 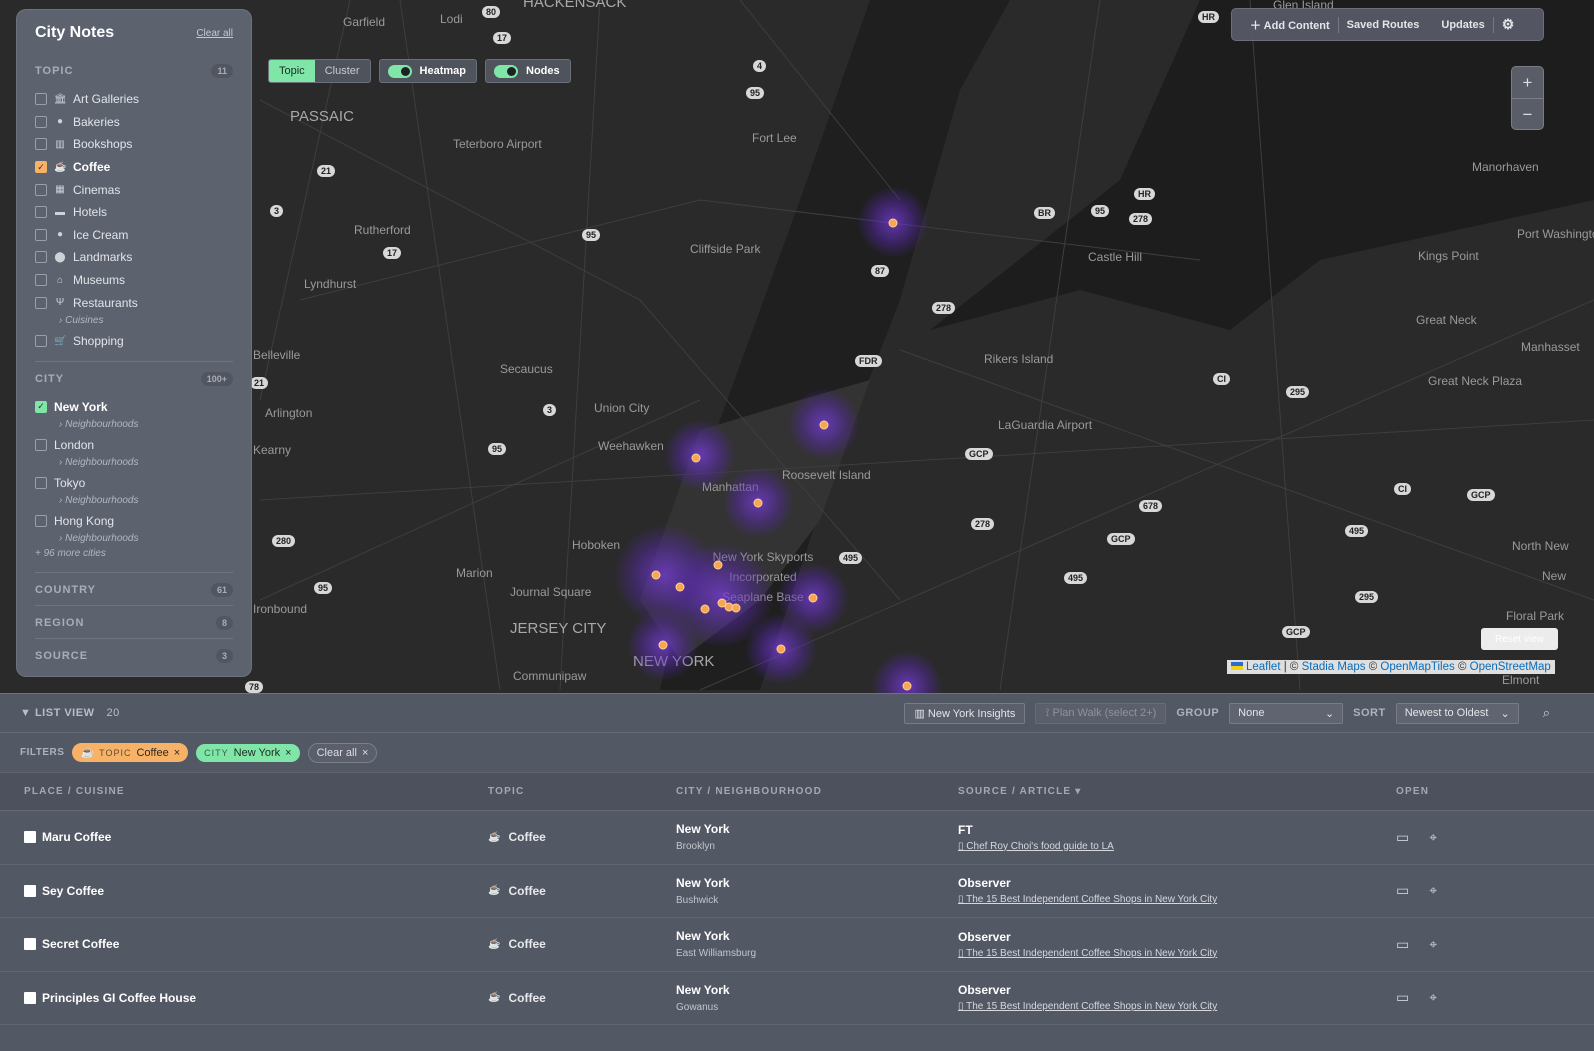 I want to click on openstreetmap-link: OpenStreetMap, so click(x=1510, y=667).